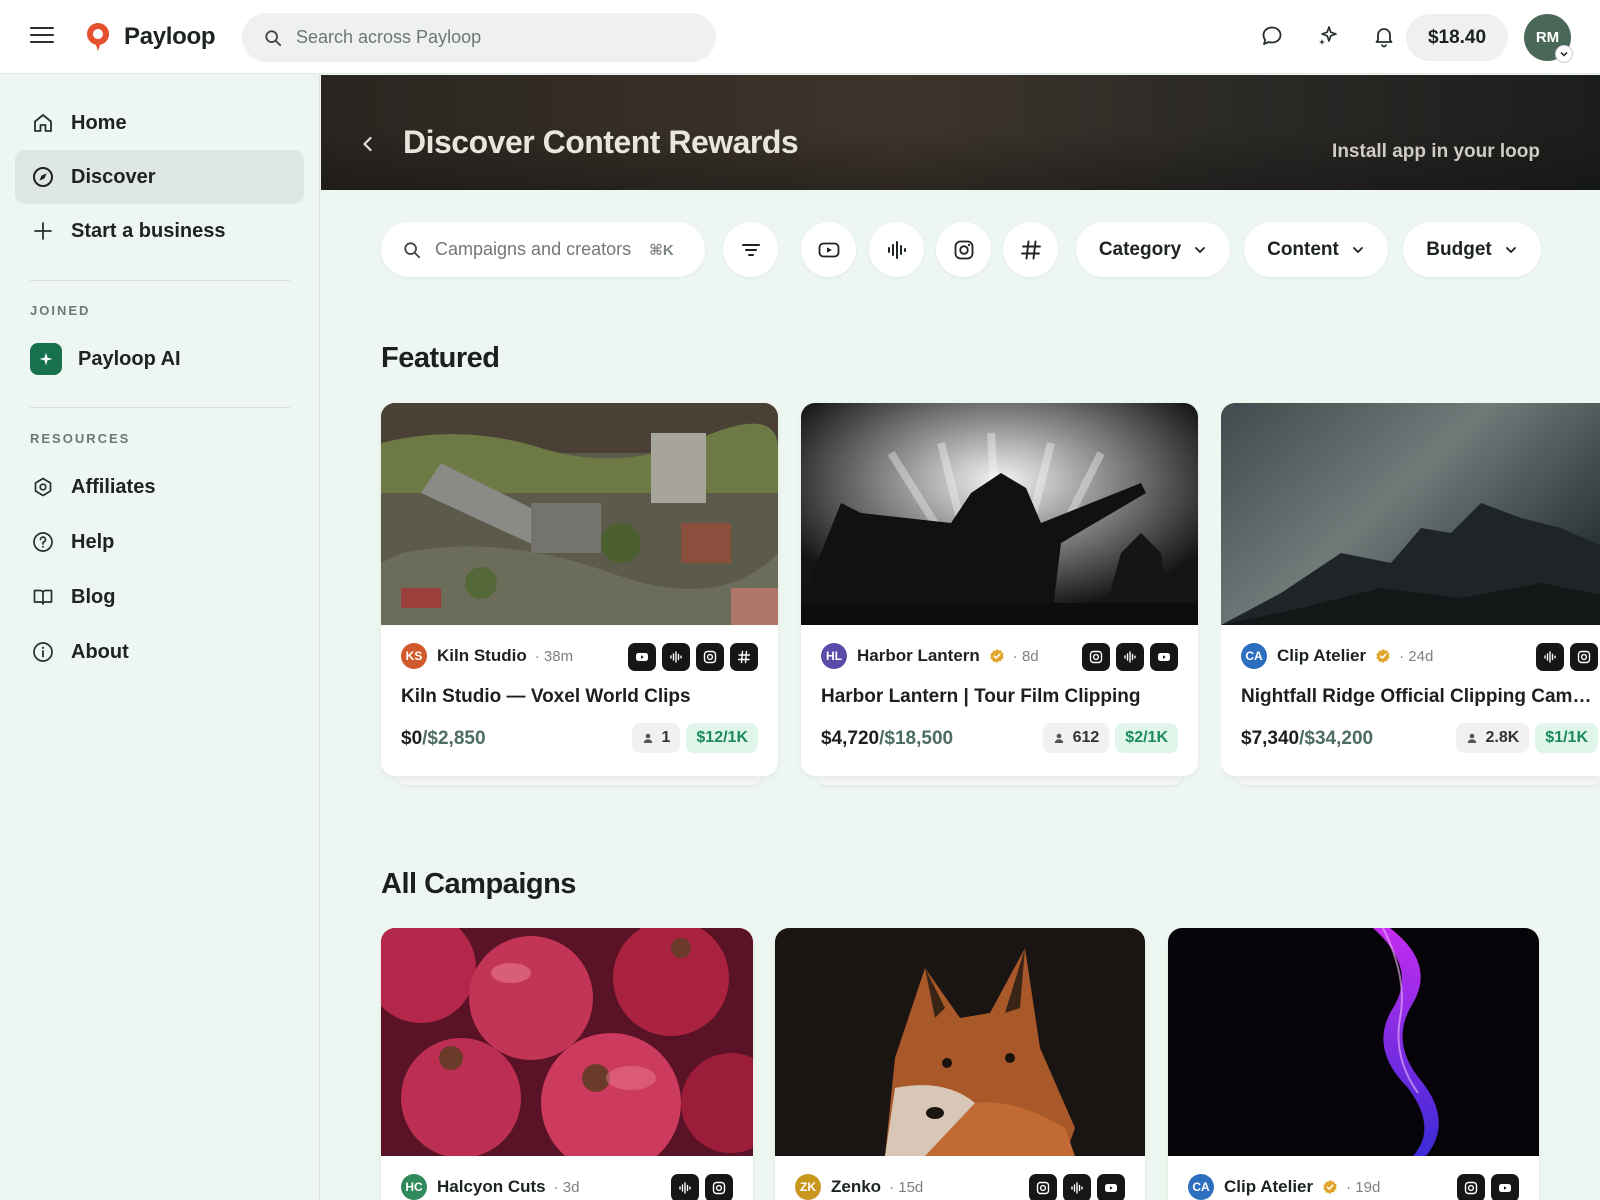  Describe the element at coordinates (80, 438) in the screenshot. I see `resources-section-label: RESOURCES` at that location.